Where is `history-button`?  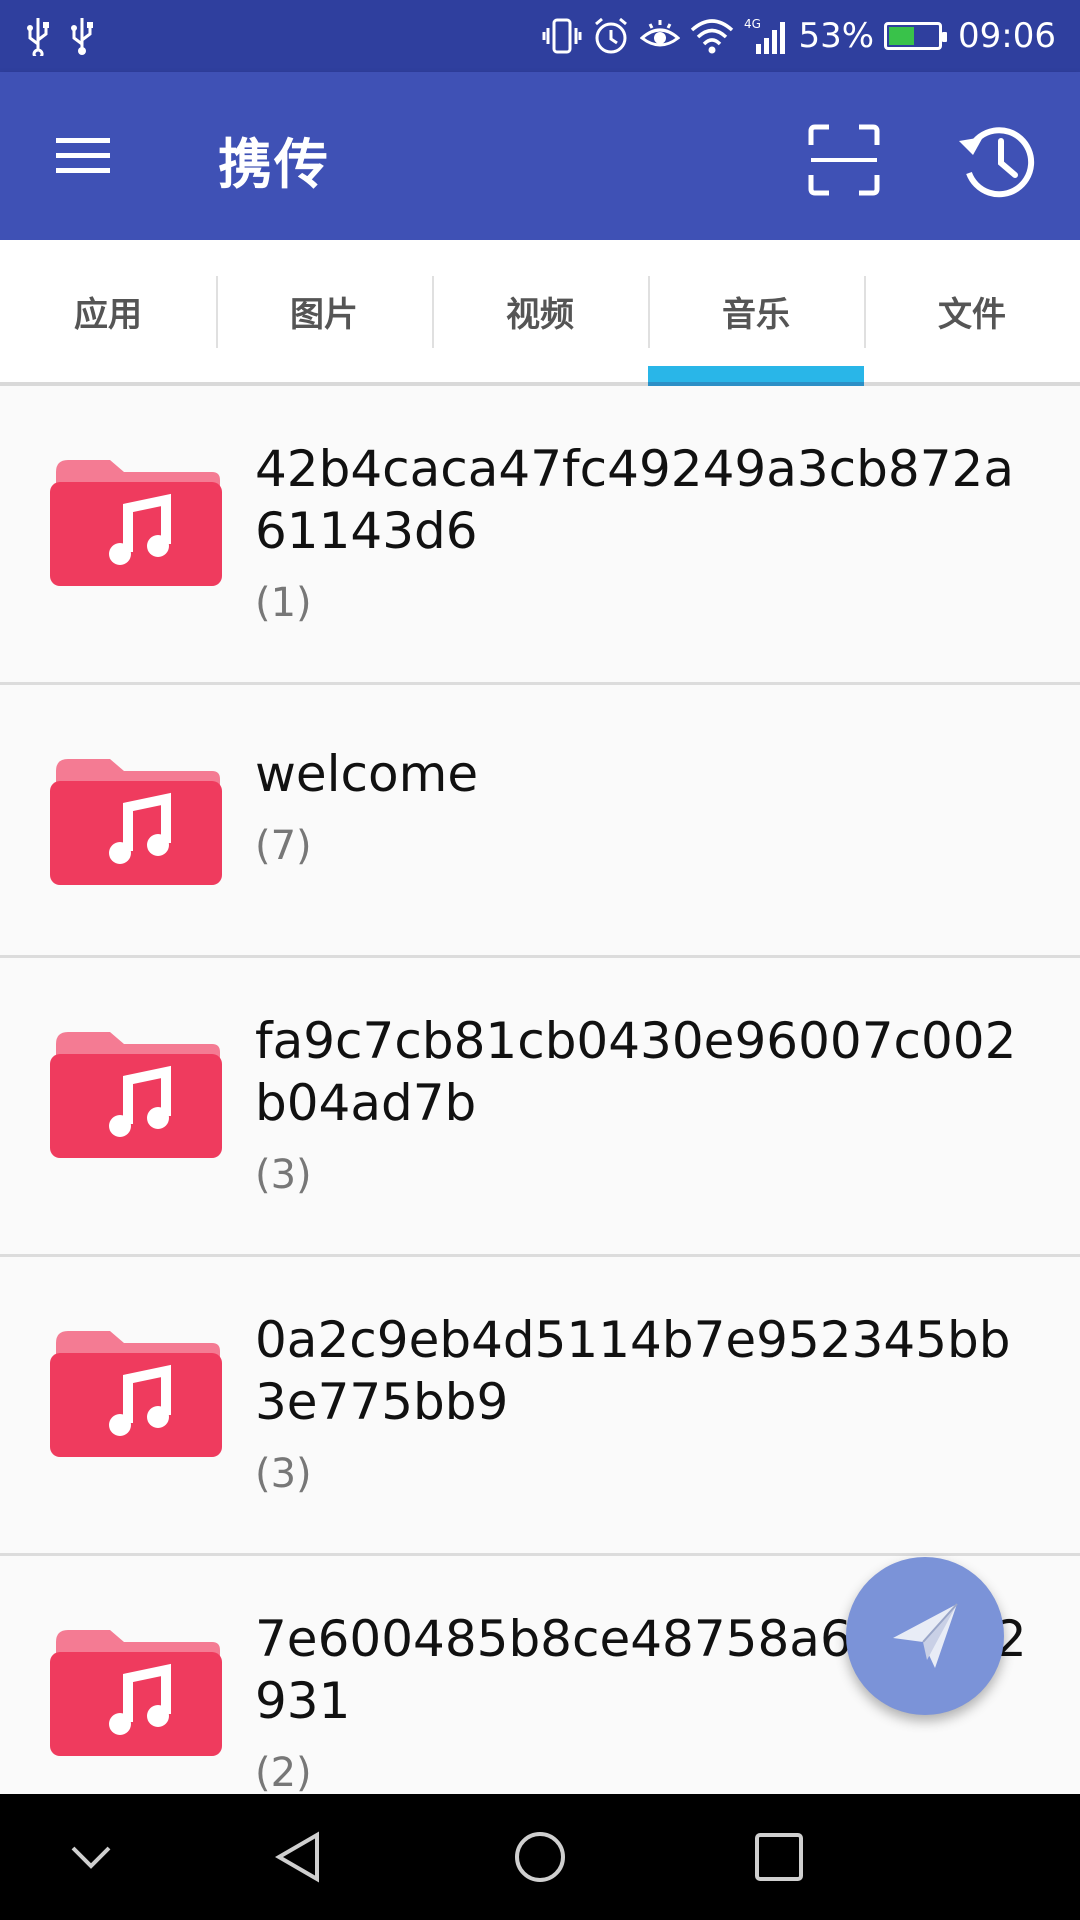
history-button is located at coordinates (998, 160).